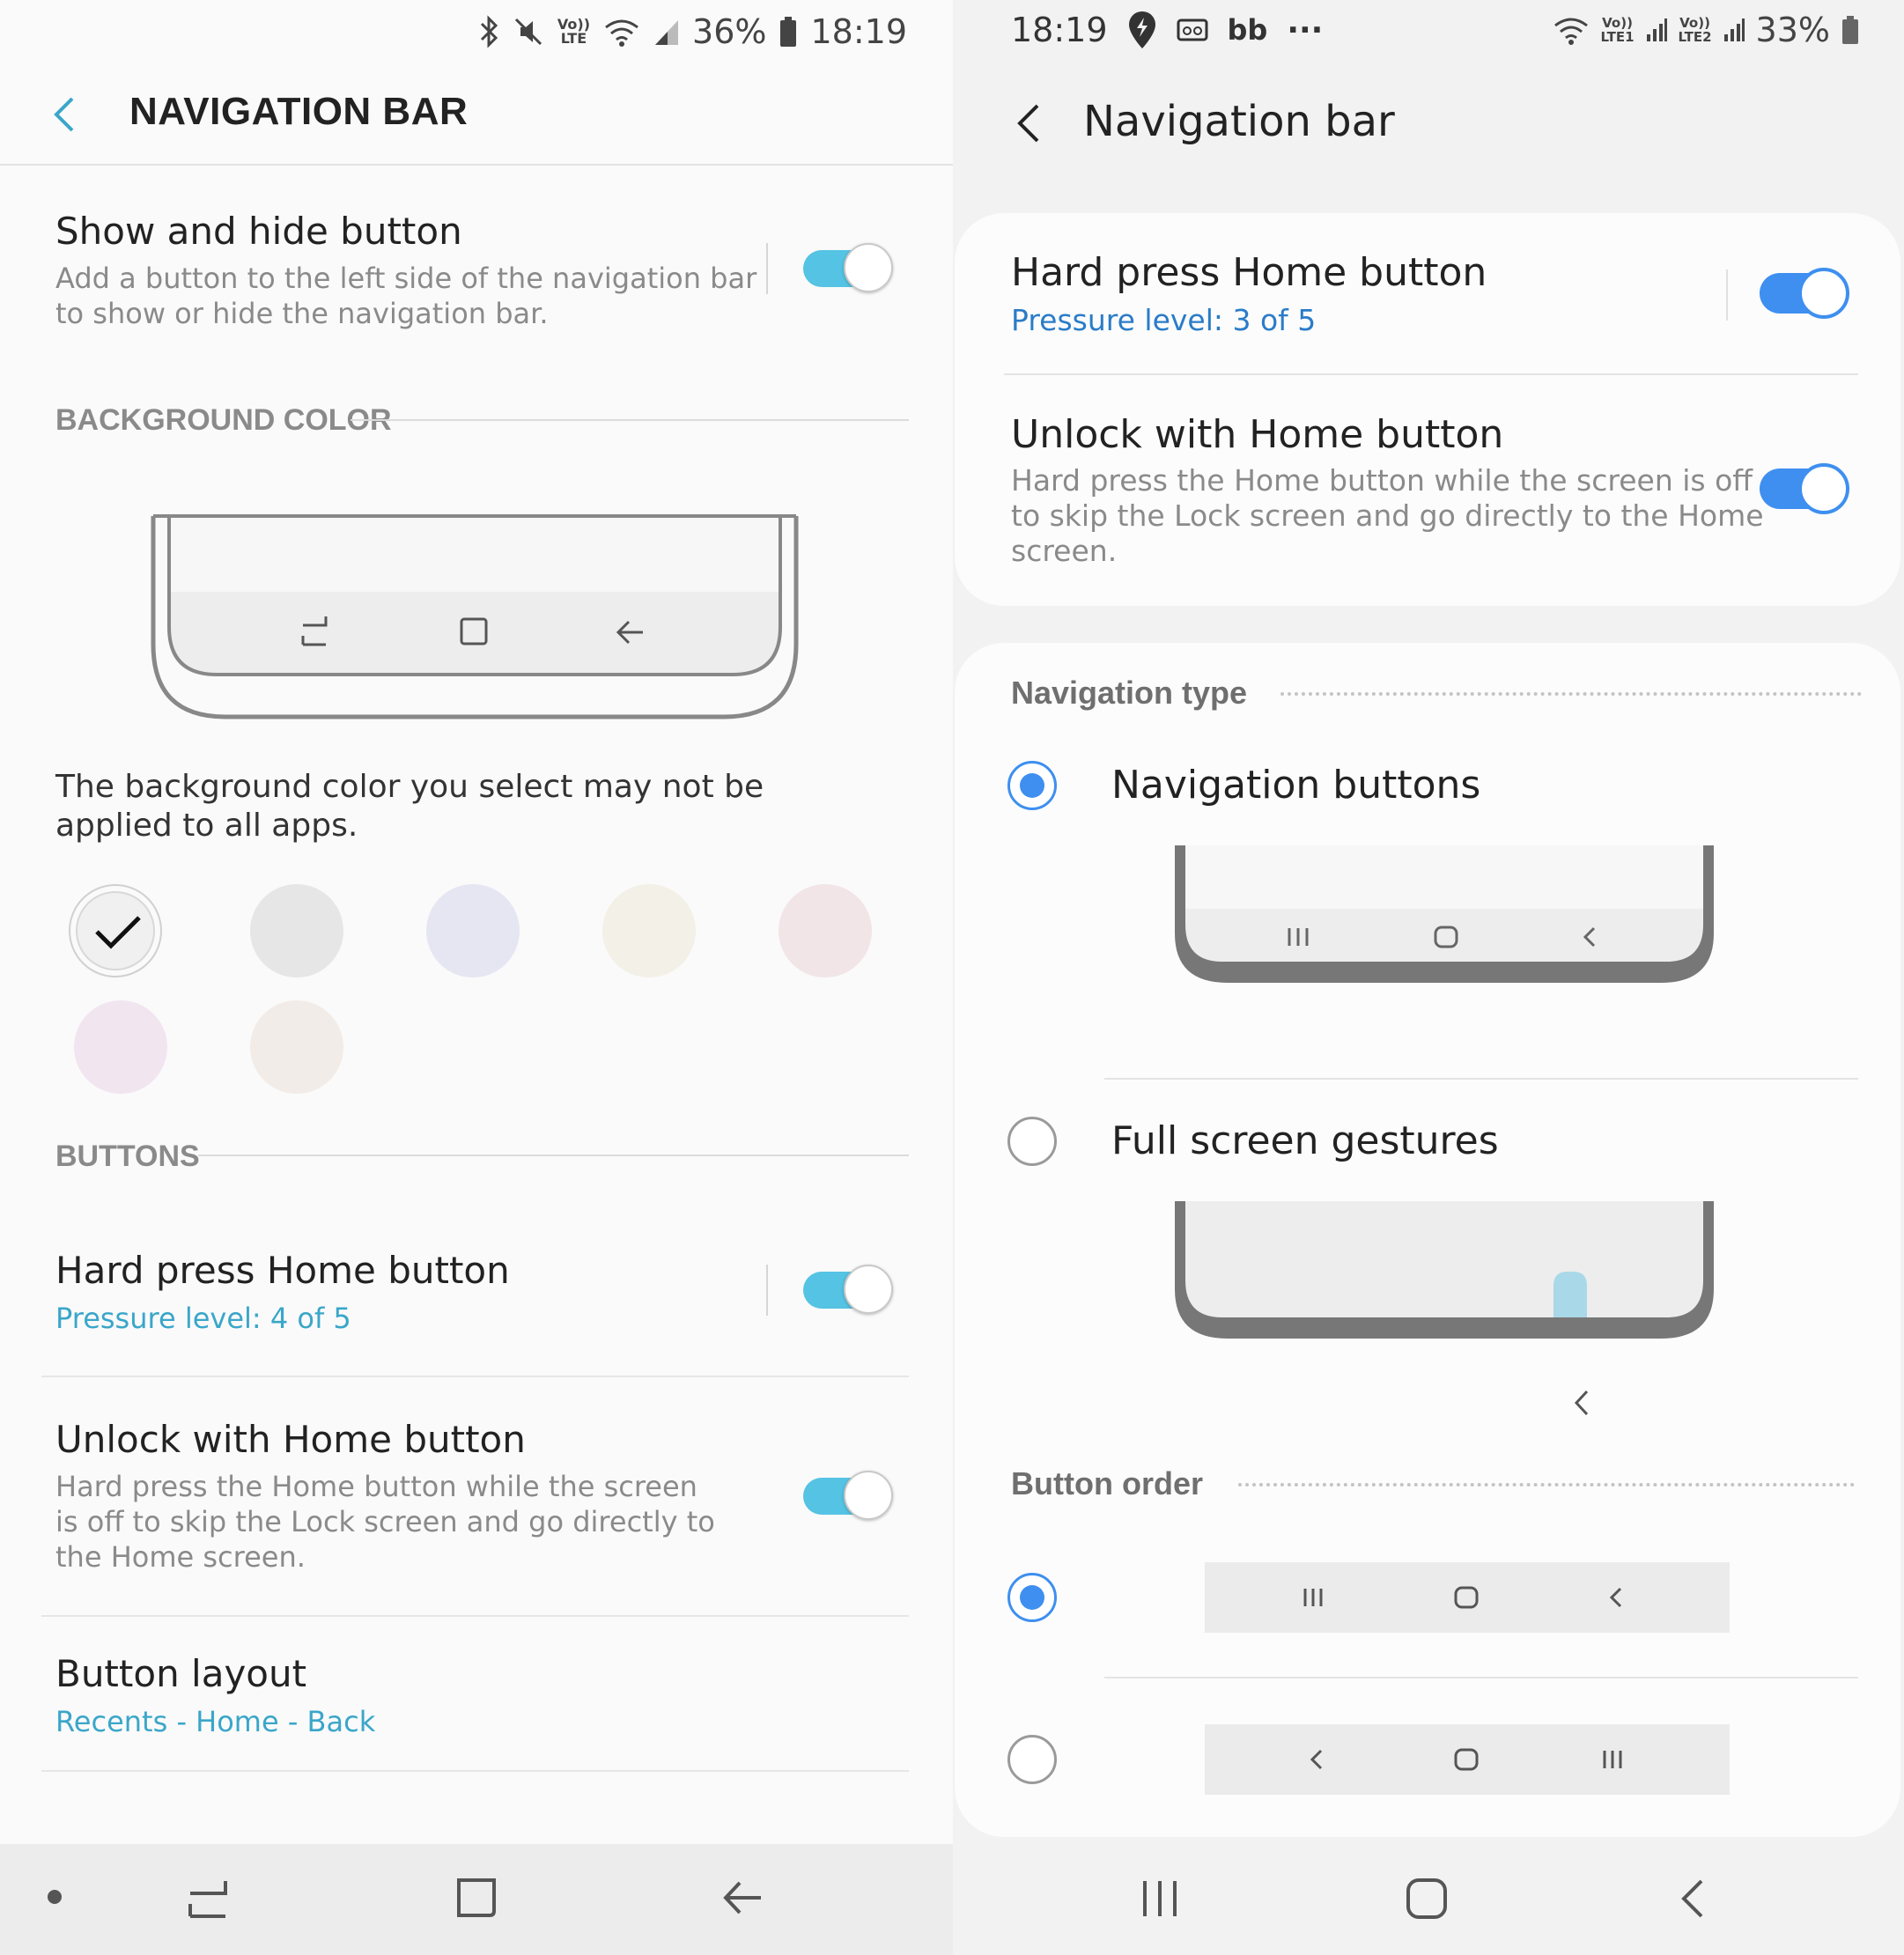 This screenshot has width=1904, height=1955. I want to click on hard-press-title: Hard press Home button, so click(282, 1270).